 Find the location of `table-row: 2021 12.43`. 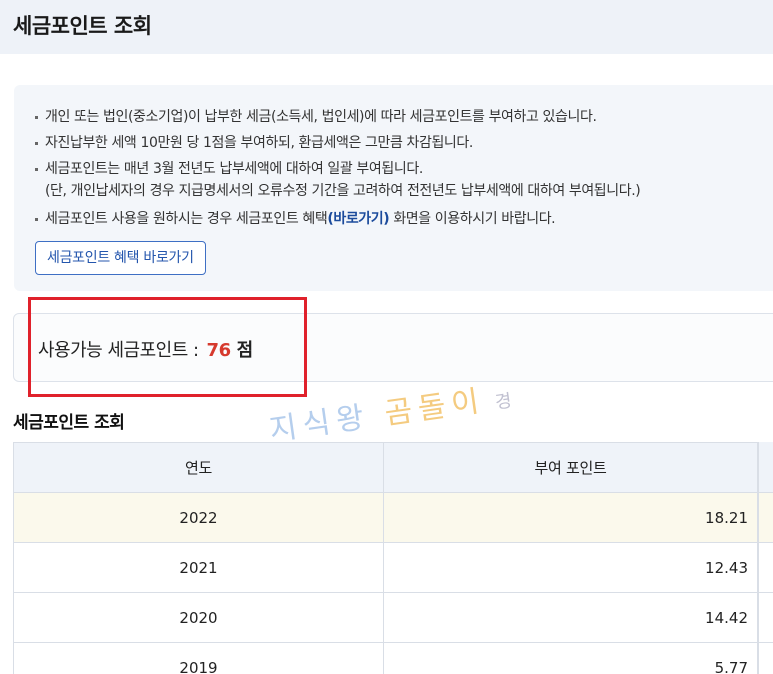

table-row: 2021 12.43 is located at coordinates (385, 567).